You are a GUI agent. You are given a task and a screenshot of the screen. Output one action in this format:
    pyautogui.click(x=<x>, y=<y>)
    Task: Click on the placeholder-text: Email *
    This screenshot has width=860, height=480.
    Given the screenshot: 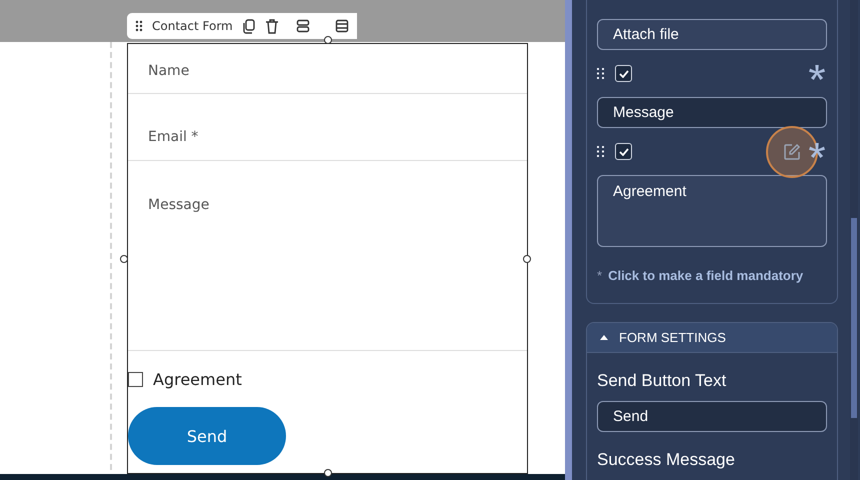 What is the action you would take?
    pyautogui.click(x=173, y=137)
    